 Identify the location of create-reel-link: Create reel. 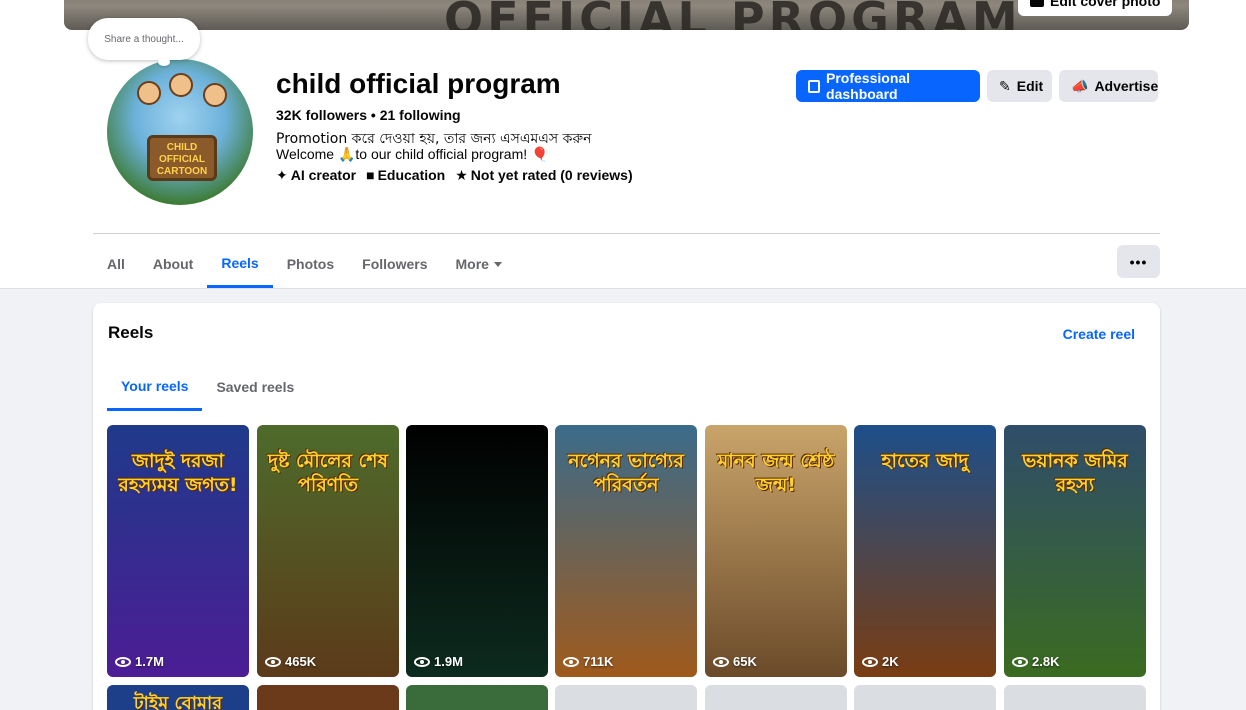
(1099, 334).